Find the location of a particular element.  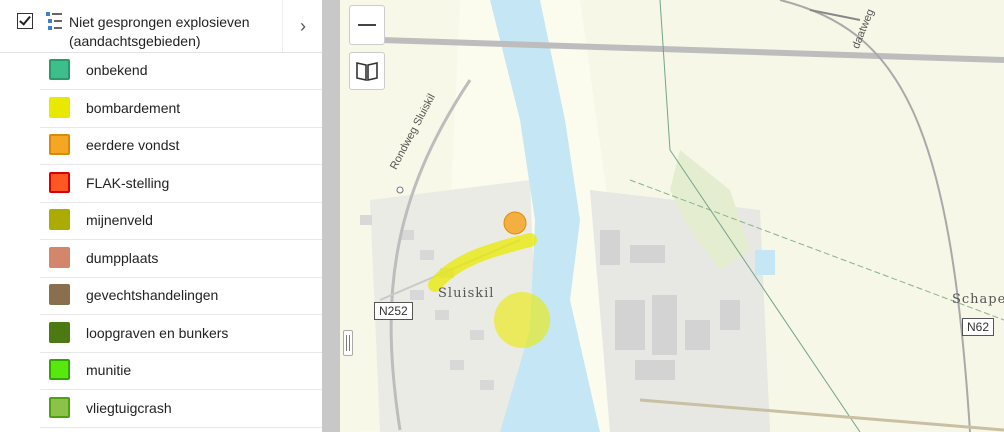

zoom-out-button is located at coordinates (367, 25).